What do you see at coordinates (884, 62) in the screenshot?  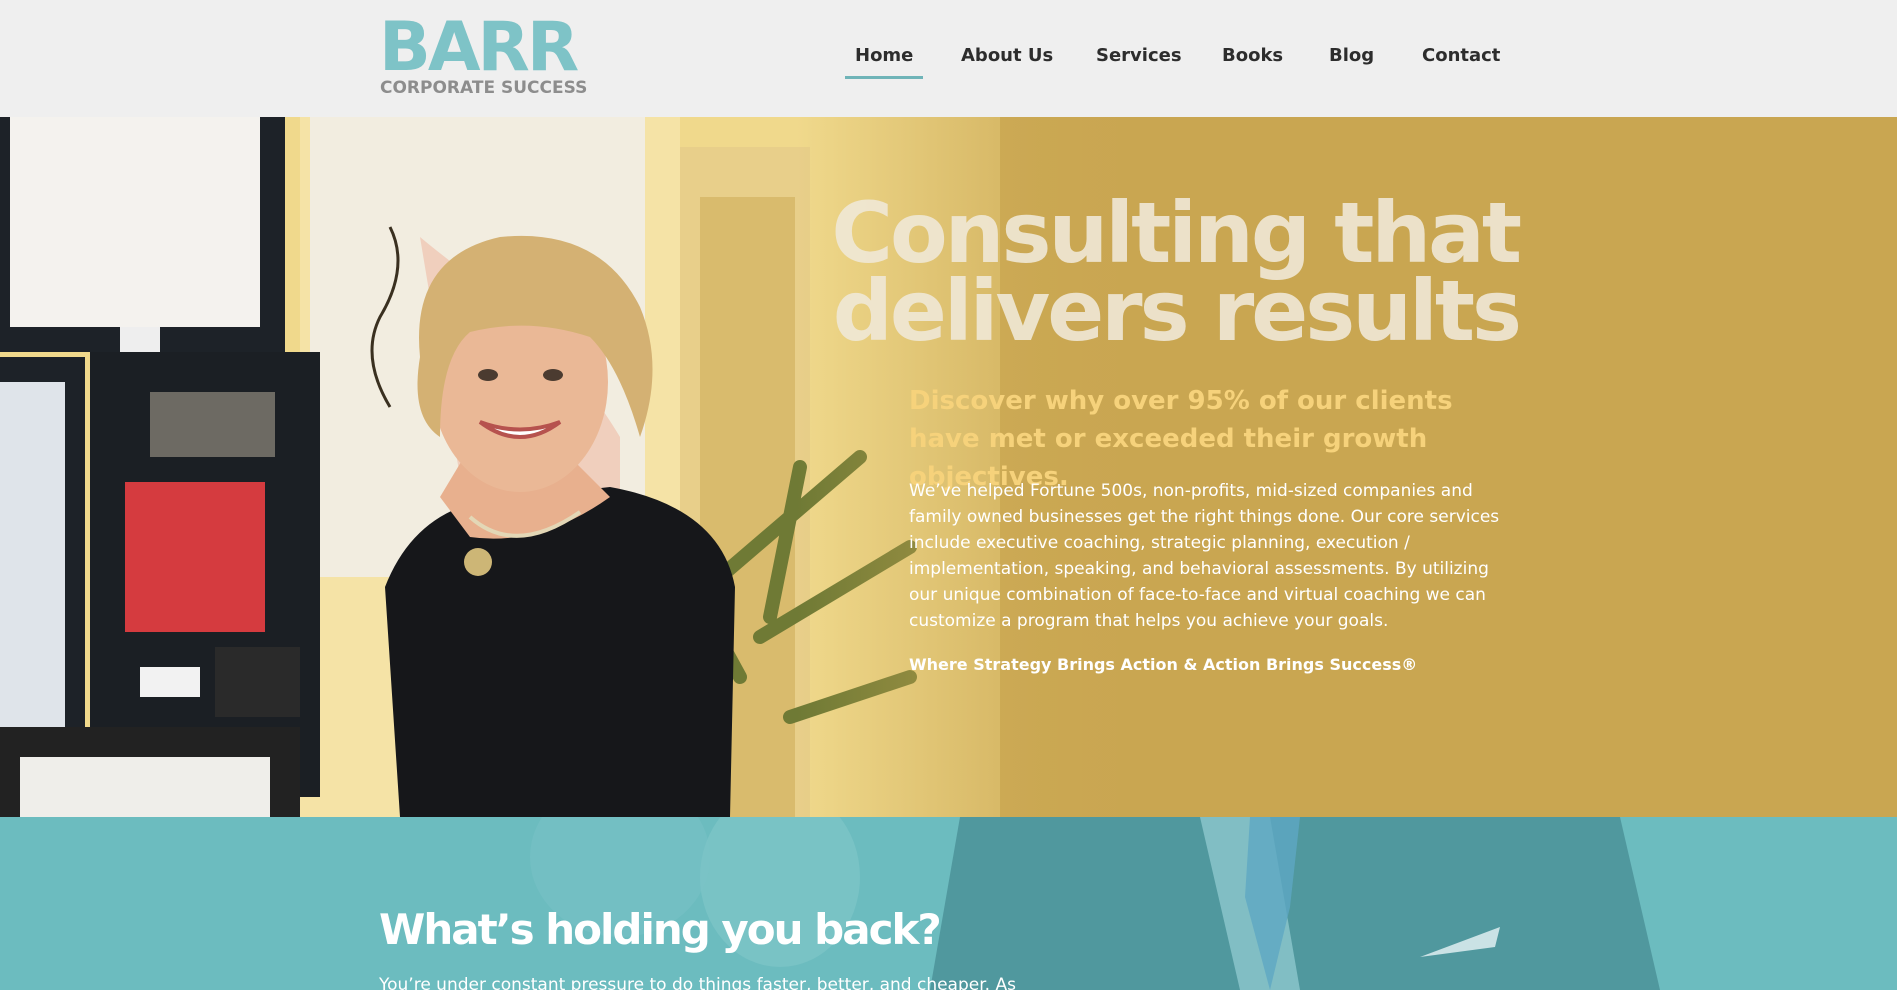 I see `nav-home: Home` at bounding box center [884, 62].